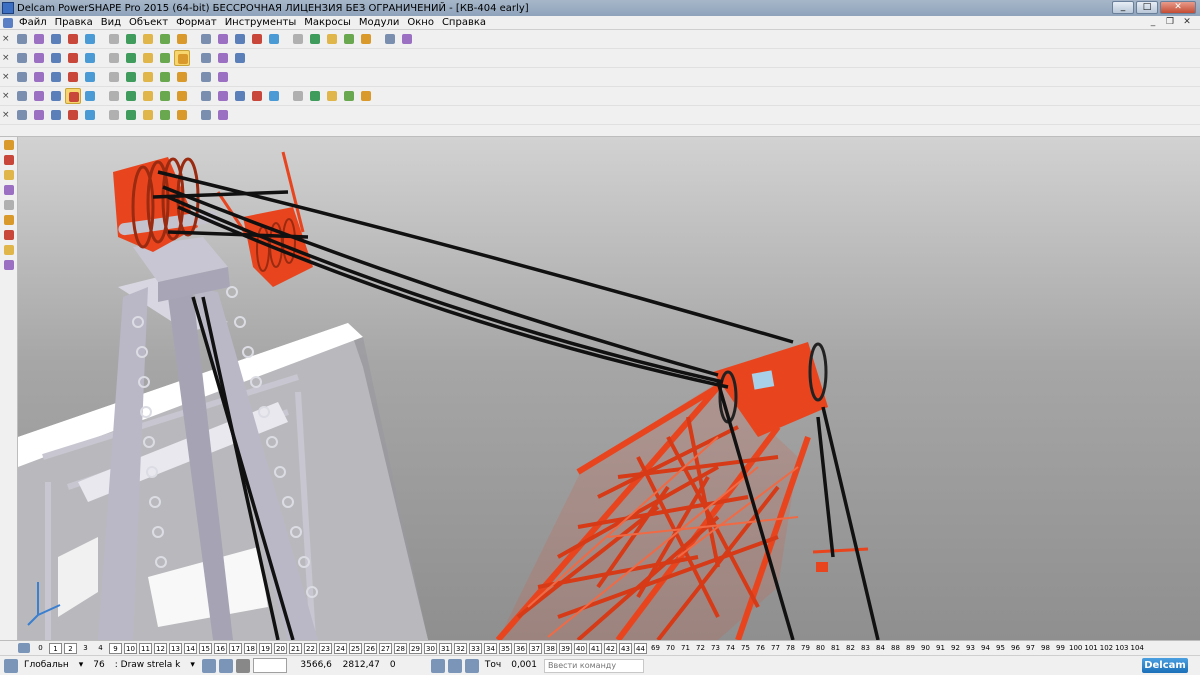 The width and height of the screenshot is (1200, 675). What do you see at coordinates (56, 58) in the screenshot?
I see `view-front-icon` at bounding box center [56, 58].